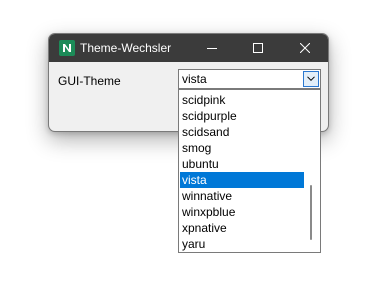 The height and width of the screenshot is (306, 369). I want to click on theme-option-xpnative: xpnative, so click(242, 228).